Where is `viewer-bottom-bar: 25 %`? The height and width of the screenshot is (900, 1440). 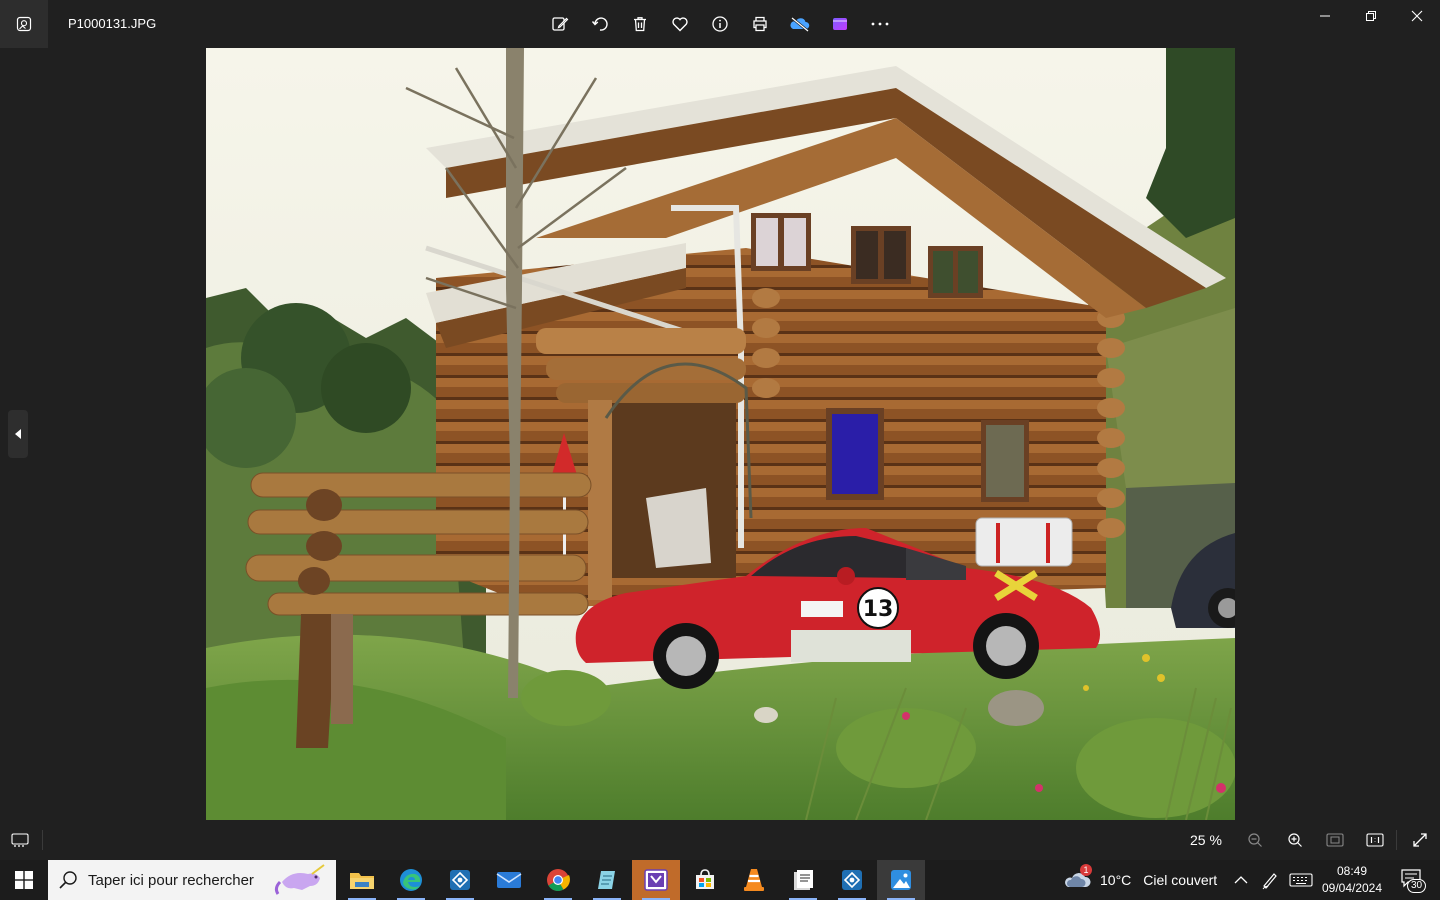 viewer-bottom-bar: 25 % is located at coordinates (720, 840).